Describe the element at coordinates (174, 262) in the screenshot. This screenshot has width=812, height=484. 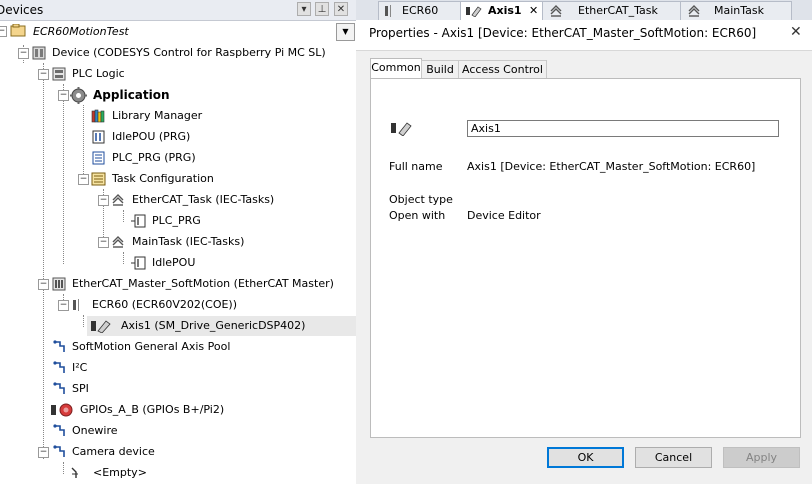
I see `tree-node-label: IdlePOU` at that location.